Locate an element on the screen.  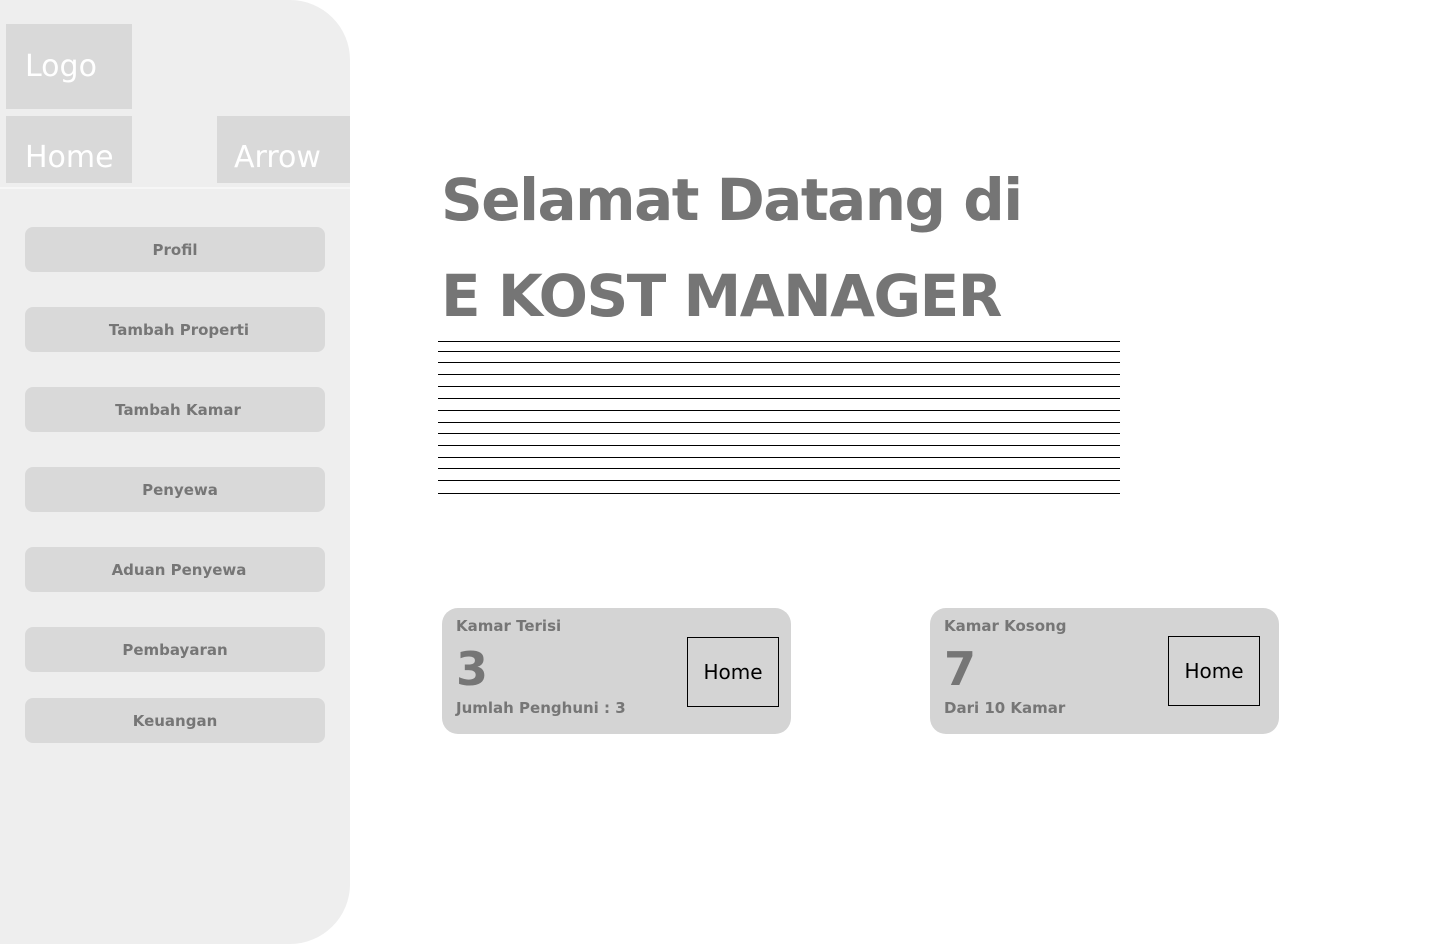
sidebar-divider is located at coordinates (175, 188).